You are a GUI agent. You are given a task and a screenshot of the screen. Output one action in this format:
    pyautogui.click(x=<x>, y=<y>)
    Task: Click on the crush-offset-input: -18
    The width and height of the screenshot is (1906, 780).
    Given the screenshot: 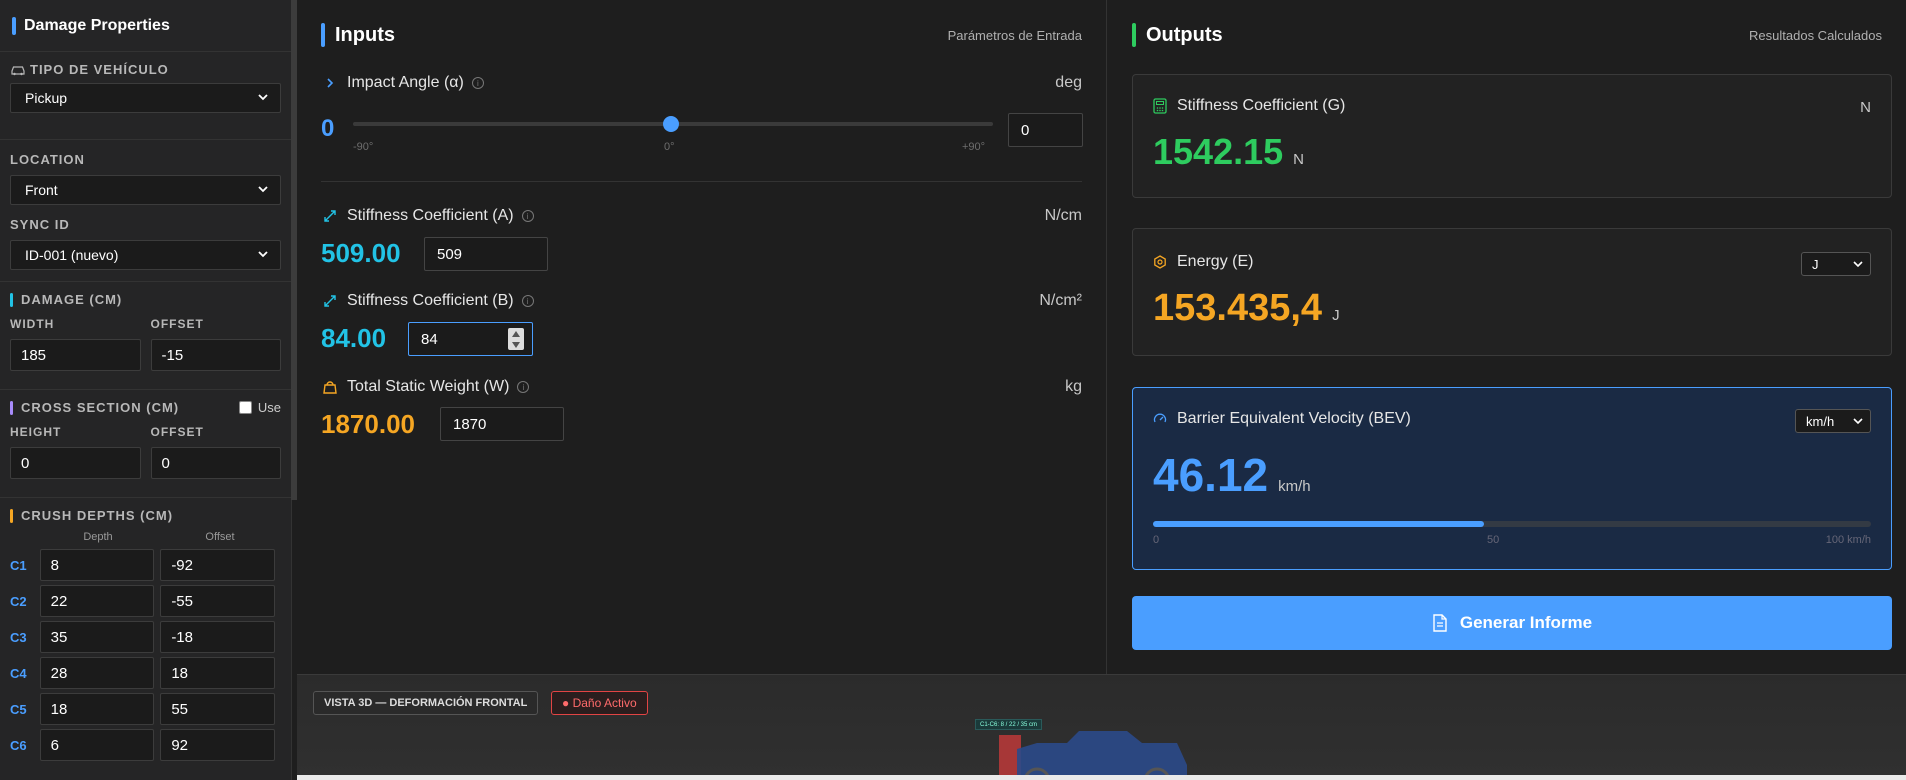 What is the action you would take?
    pyautogui.click(x=217, y=637)
    